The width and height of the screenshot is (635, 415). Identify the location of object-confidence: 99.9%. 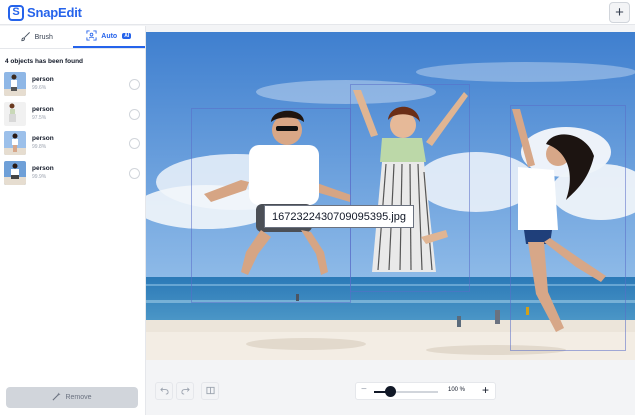
(39, 176).